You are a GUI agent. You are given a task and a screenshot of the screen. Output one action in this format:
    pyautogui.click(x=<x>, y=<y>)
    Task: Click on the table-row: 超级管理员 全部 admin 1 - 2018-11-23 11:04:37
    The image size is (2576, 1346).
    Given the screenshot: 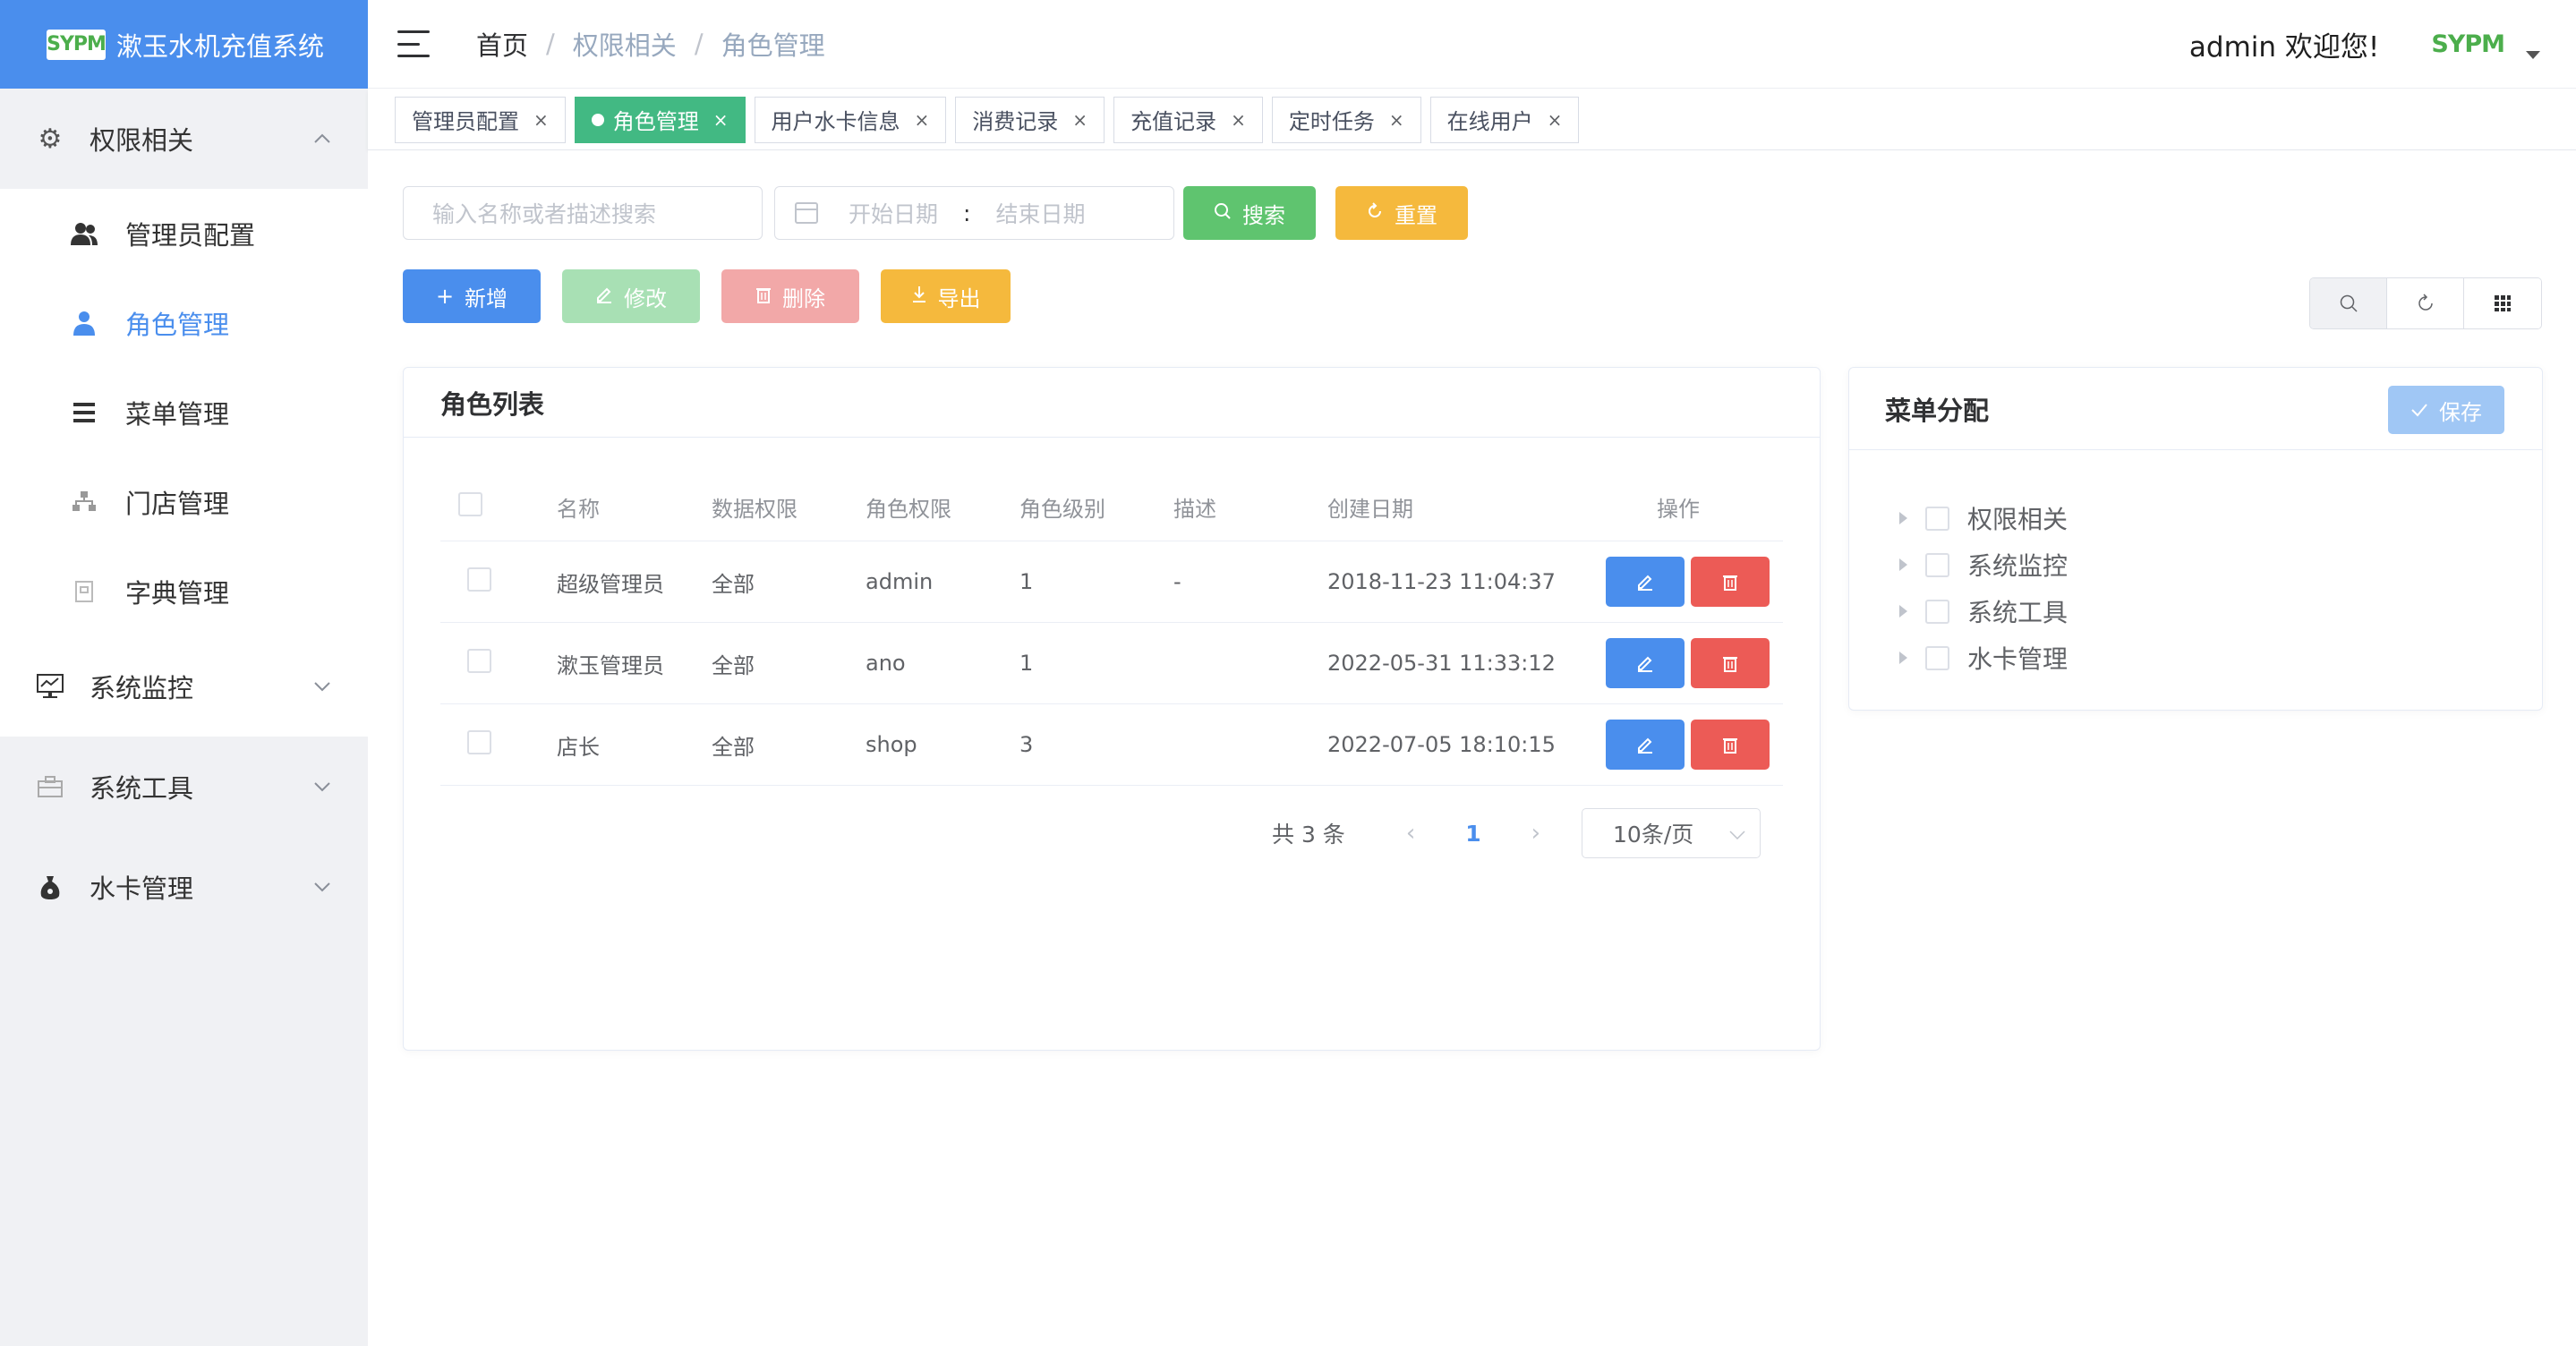 What is the action you would take?
    pyautogui.click(x=1111, y=582)
    